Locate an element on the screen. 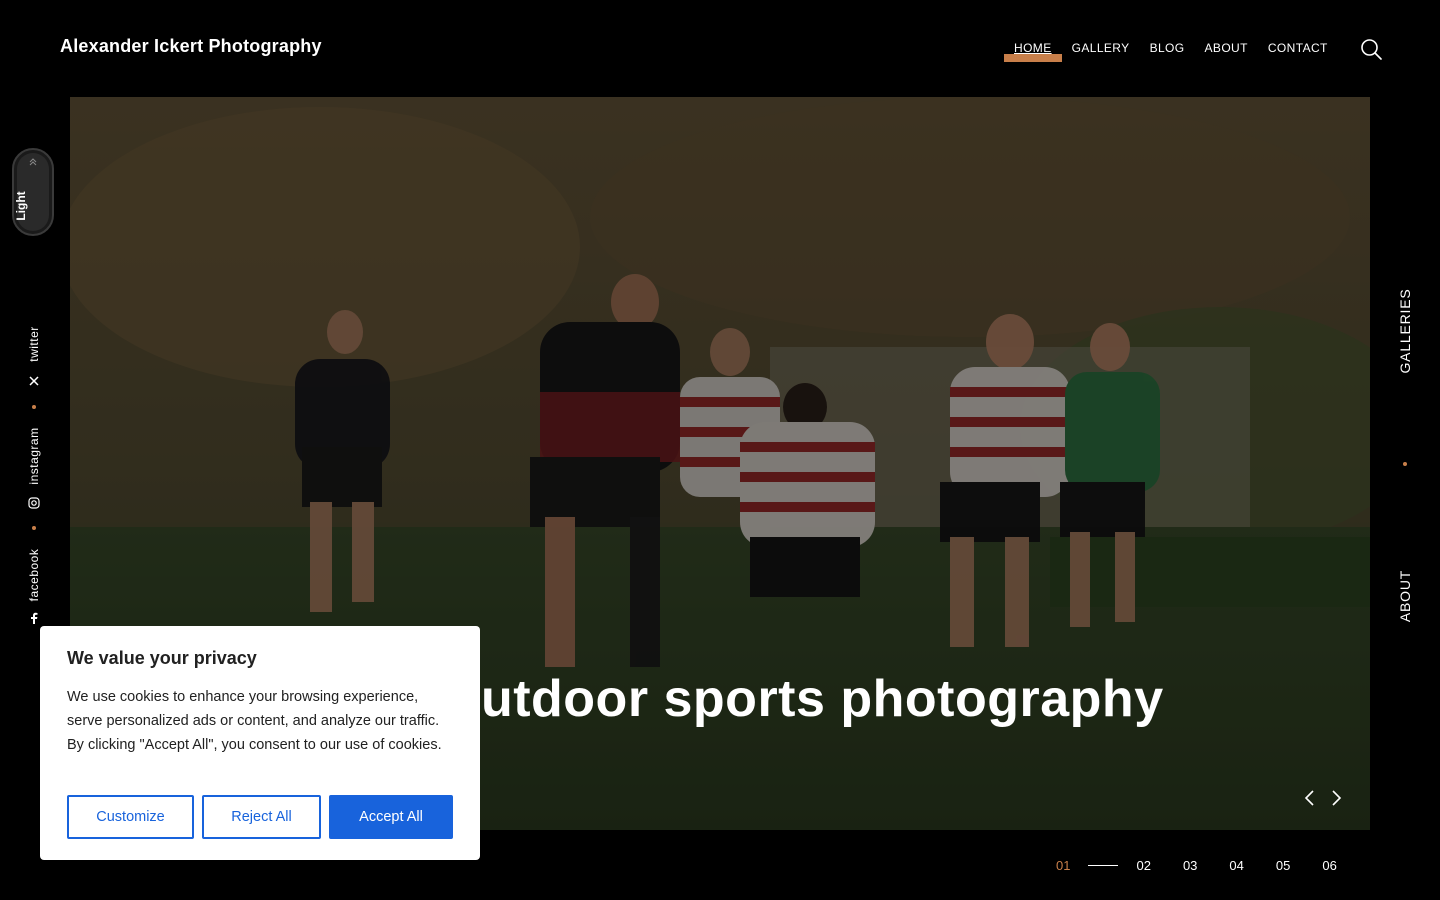 The width and height of the screenshot is (1440, 900). pager-item: 04 is located at coordinates (1236, 865).